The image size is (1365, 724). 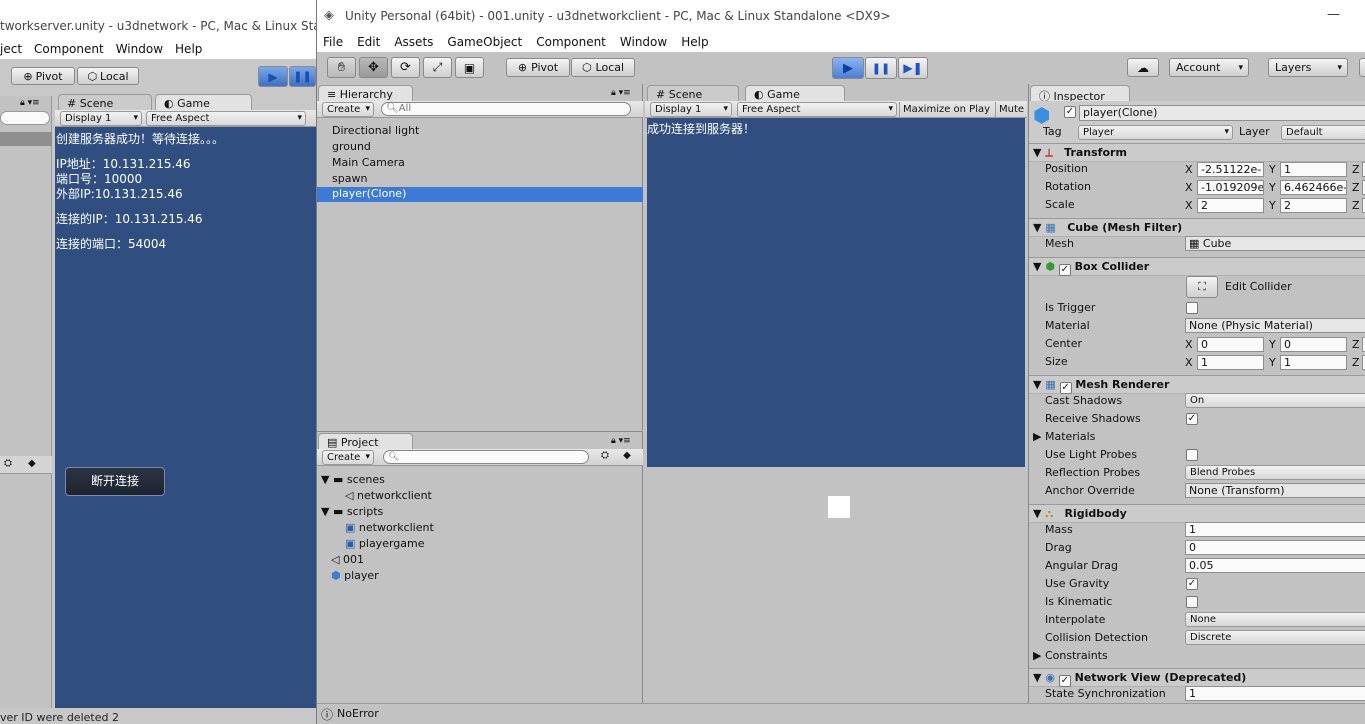 I want to click on rigidbody-header: ▼ ⛬ Rigidbody, so click(x=1197, y=513).